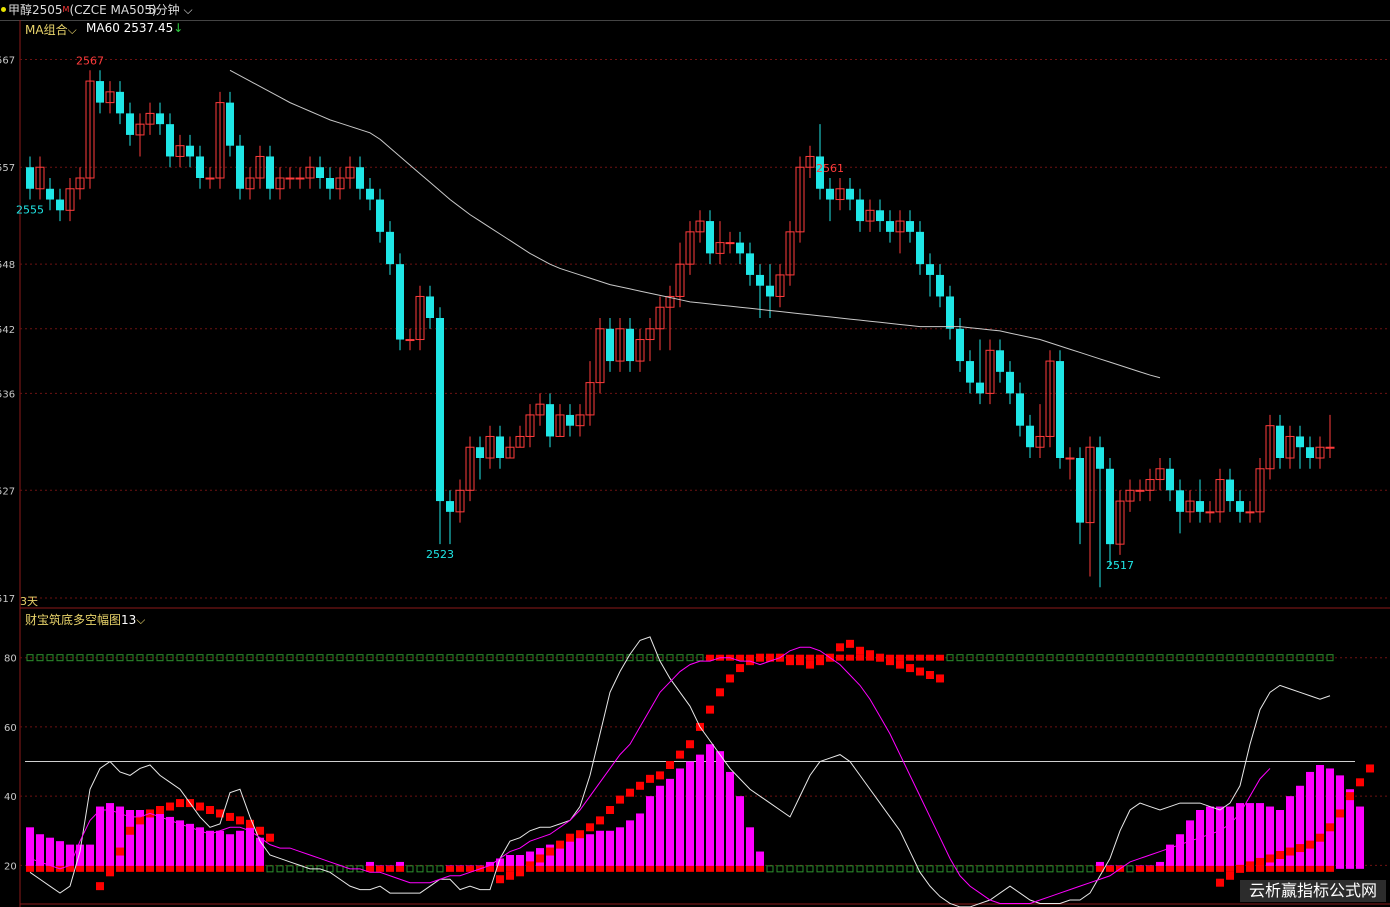  What do you see at coordinates (7, 265) in the screenshot?
I see `price-axis-label: 548` at bounding box center [7, 265].